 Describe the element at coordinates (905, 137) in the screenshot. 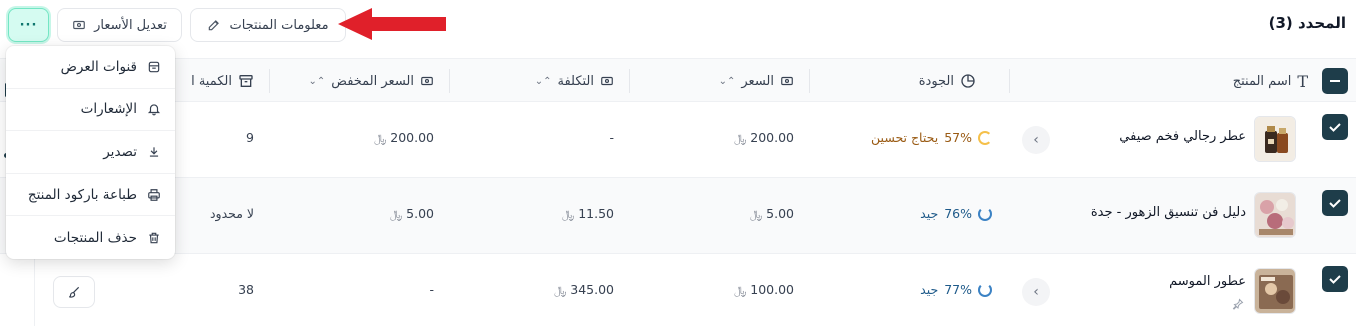

I see `quality-label: يحتاج تحسين` at that location.